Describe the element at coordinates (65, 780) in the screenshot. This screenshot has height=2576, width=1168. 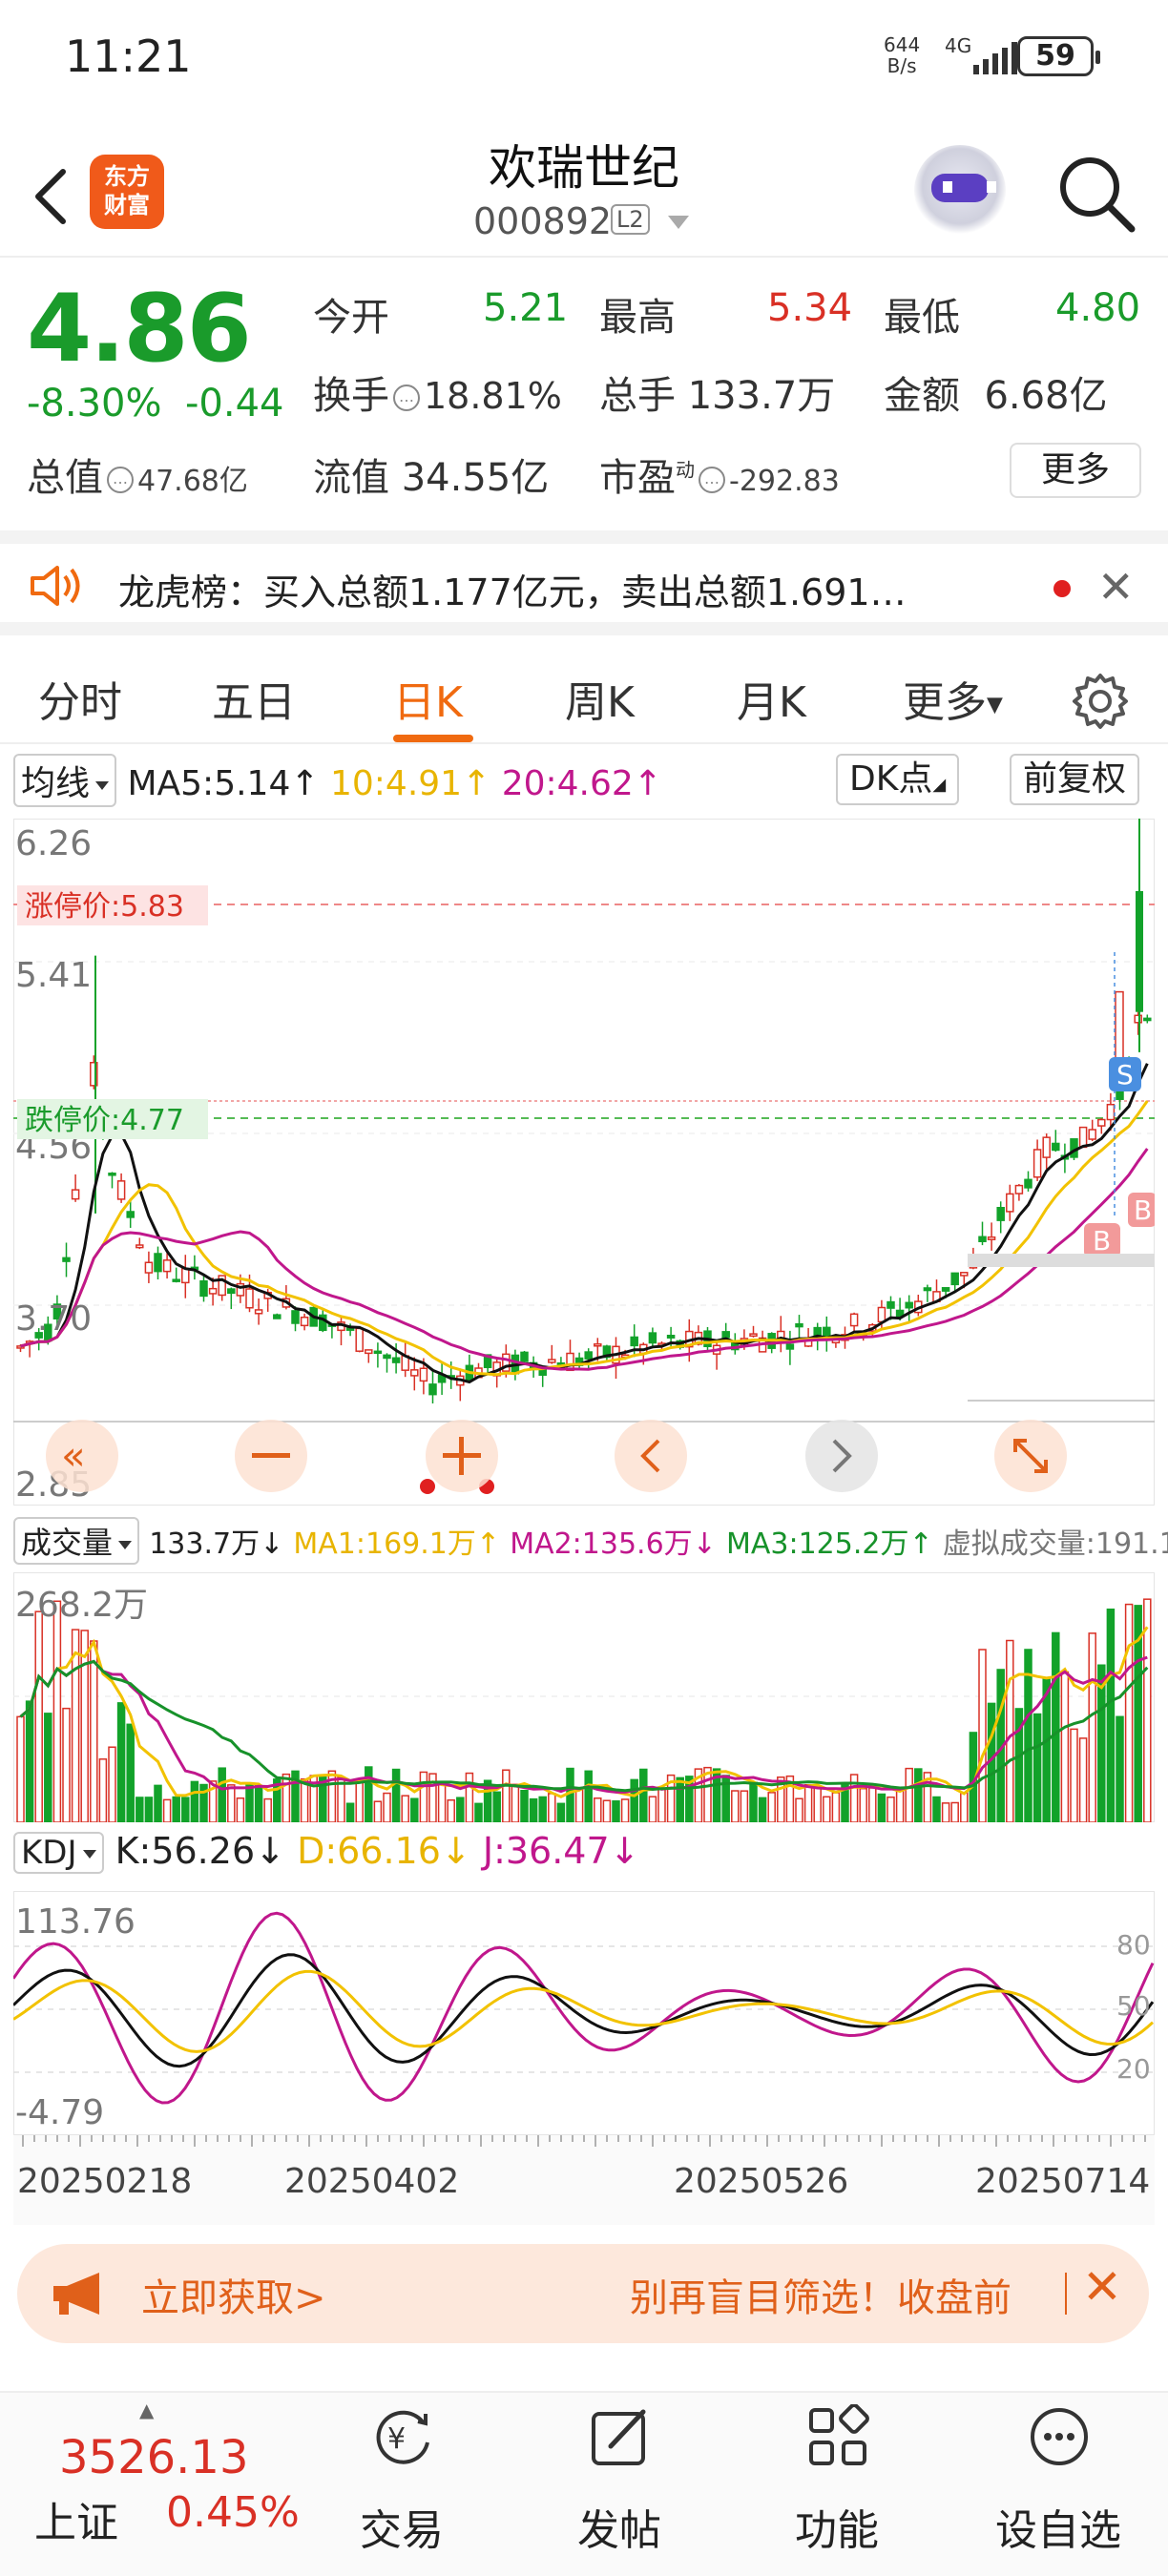
I see `indicator-select: 均线` at that location.